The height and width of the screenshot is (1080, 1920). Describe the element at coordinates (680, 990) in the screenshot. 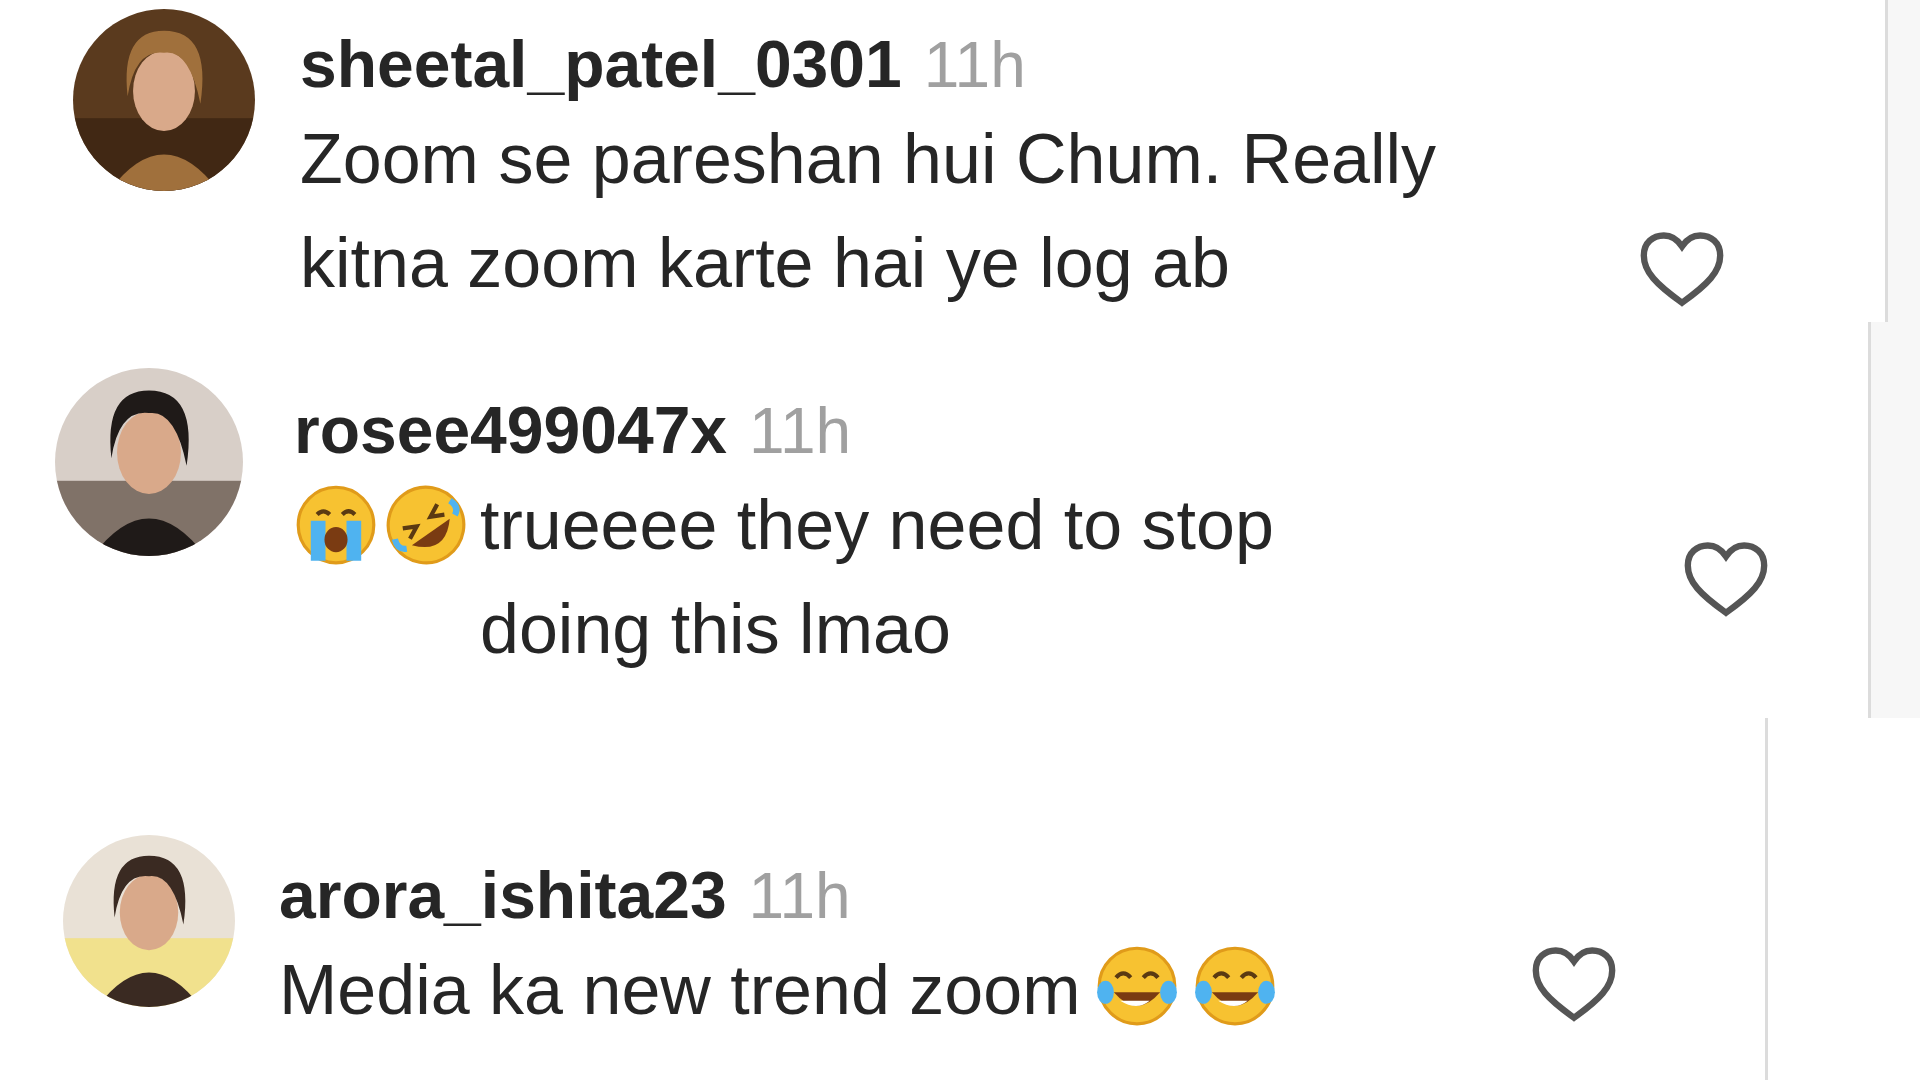

I see `comment-text: Media ka new trend zoom` at that location.